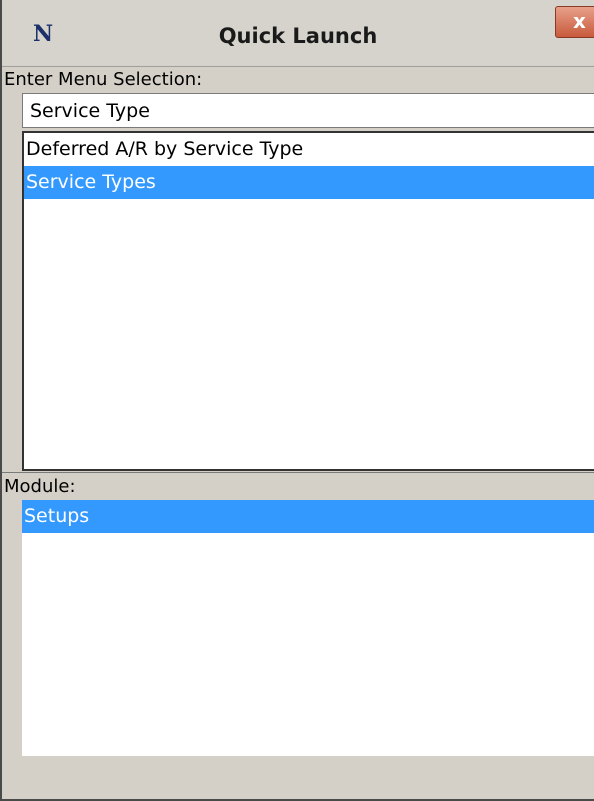 The image size is (594, 801). What do you see at coordinates (298, 36) in the screenshot?
I see `window-title: Quick Launch` at bounding box center [298, 36].